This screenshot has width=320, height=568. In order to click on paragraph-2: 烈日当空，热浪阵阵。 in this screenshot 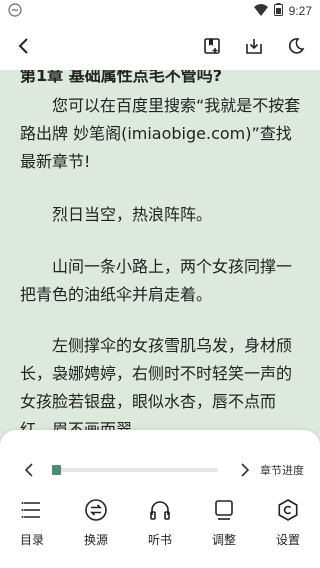, I will do `click(132, 214)`.